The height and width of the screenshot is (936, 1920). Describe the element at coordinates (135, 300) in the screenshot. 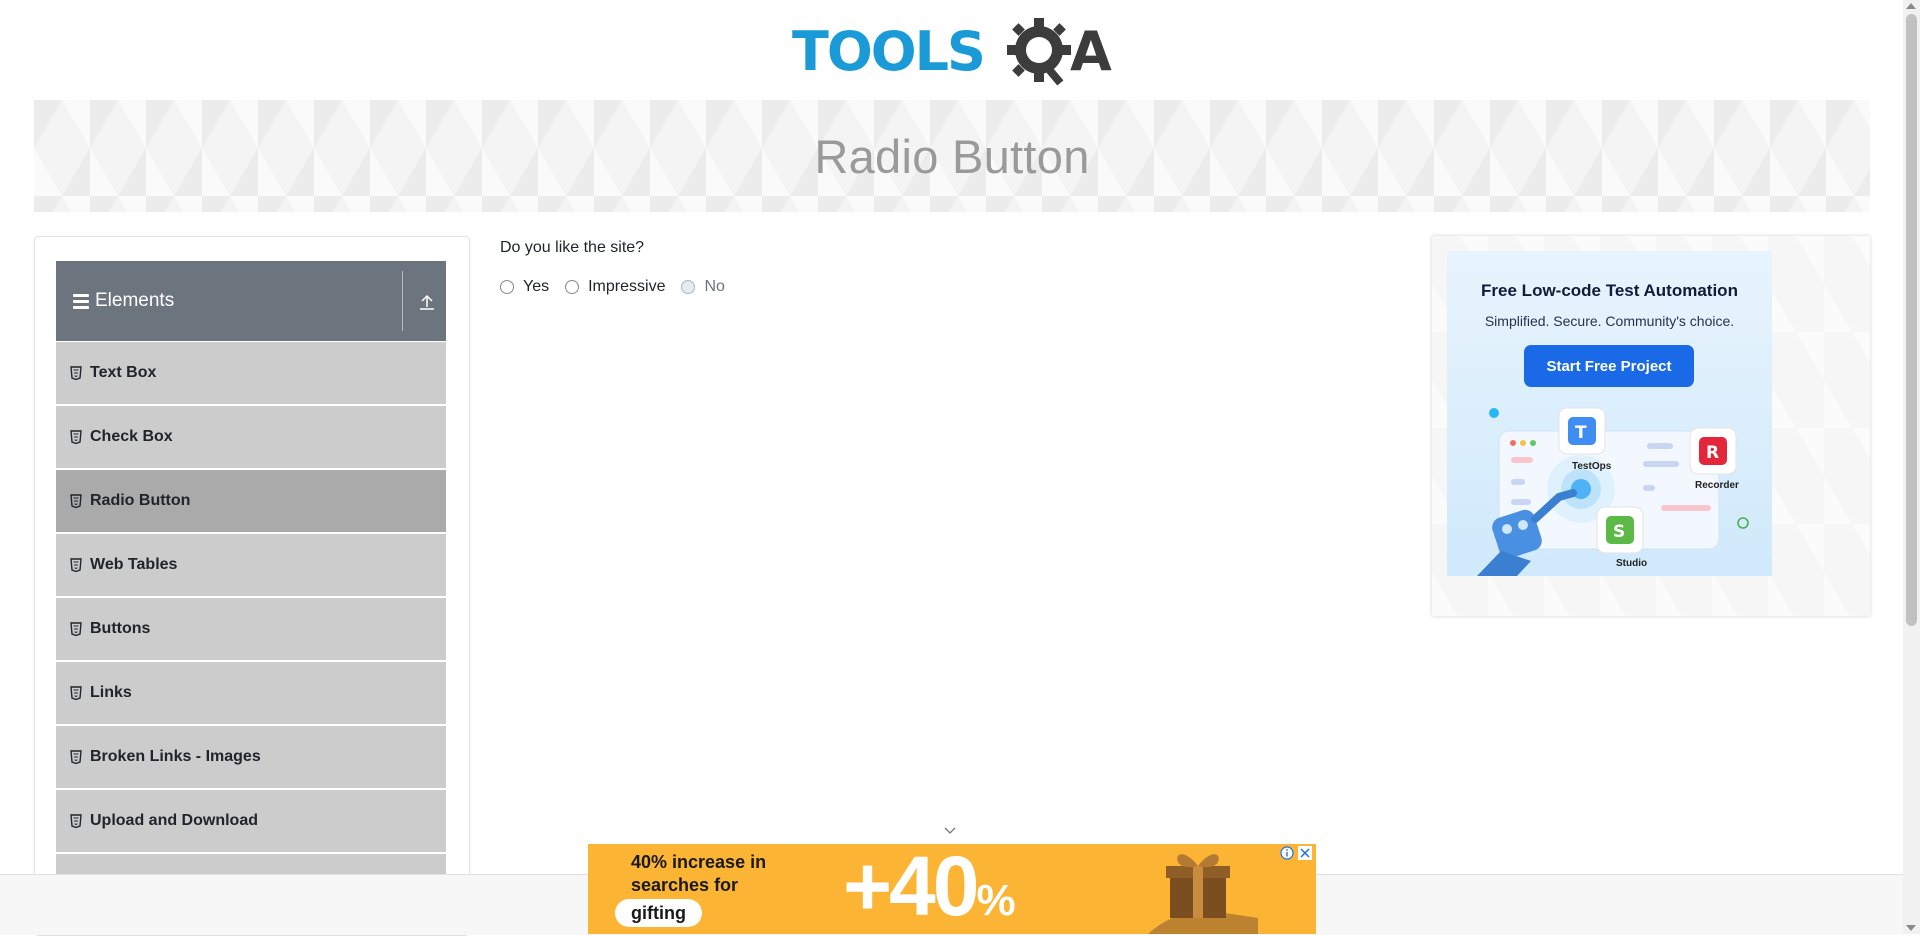

I see `group-title: Elements` at that location.